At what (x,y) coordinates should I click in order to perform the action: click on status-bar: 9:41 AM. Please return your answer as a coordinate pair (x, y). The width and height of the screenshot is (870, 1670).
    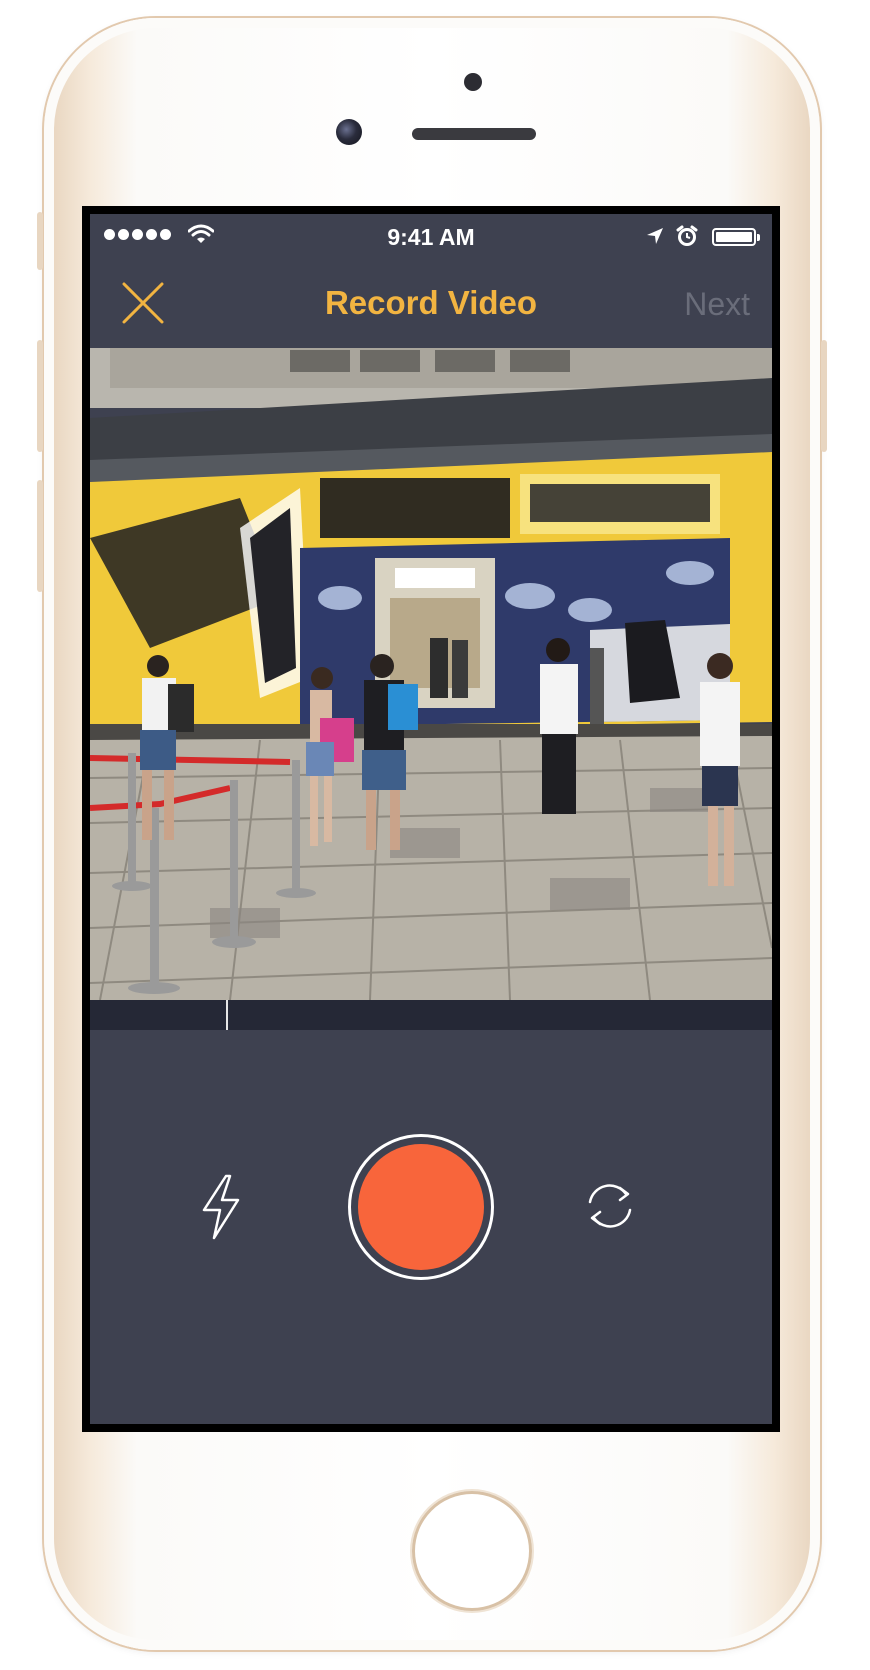
    Looking at the image, I should click on (431, 236).